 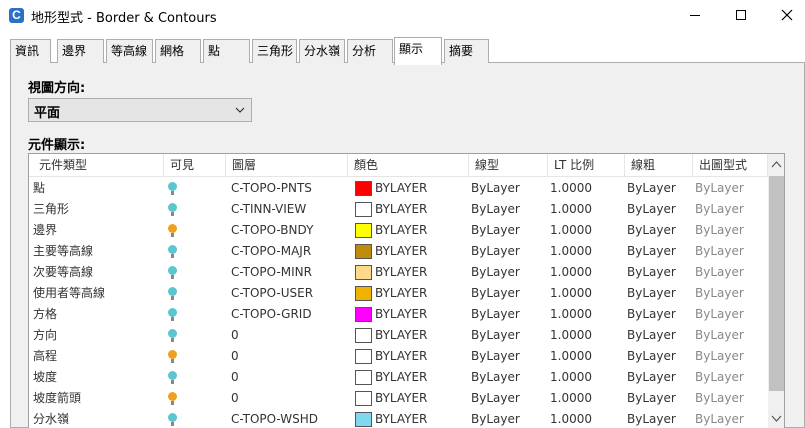 I want to click on column-header-linetype: 線型, so click(x=508, y=165).